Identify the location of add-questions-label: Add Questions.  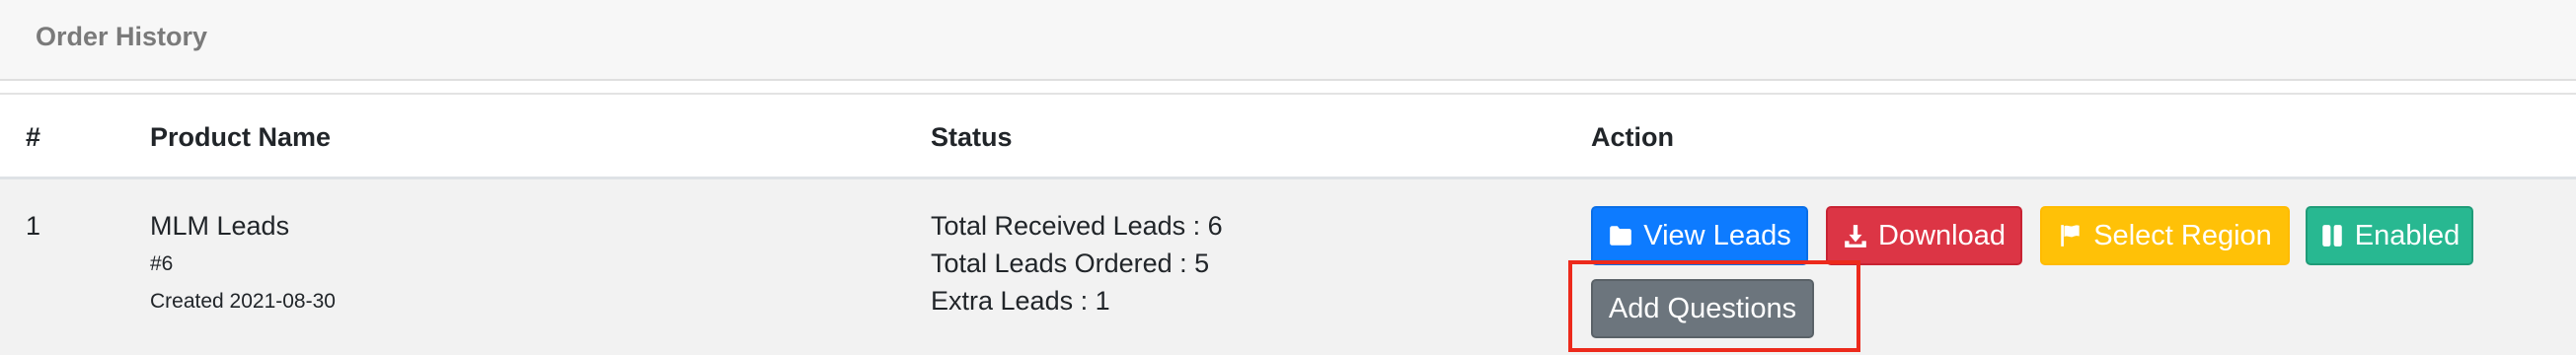
(1702, 308).